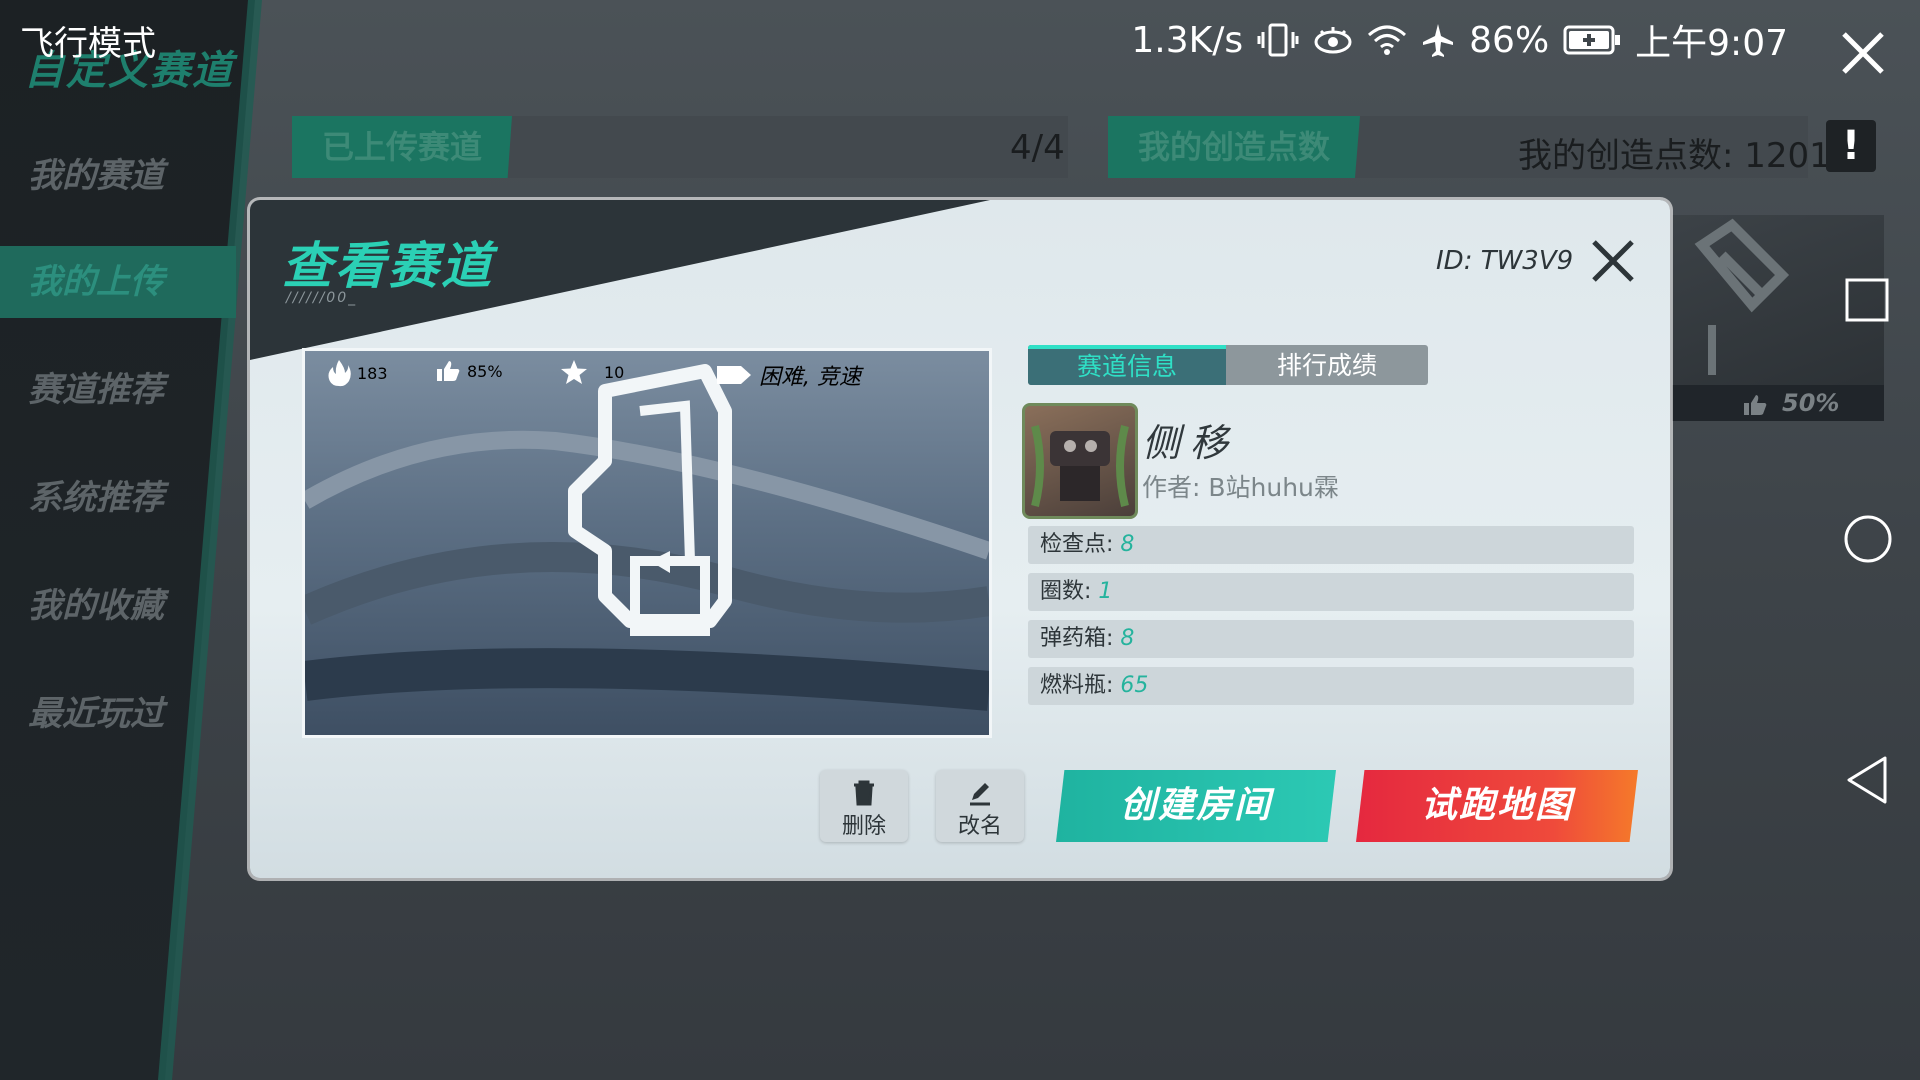 The height and width of the screenshot is (1080, 1920). I want to click on laps-label: 圈数:, so click(1066, 591).